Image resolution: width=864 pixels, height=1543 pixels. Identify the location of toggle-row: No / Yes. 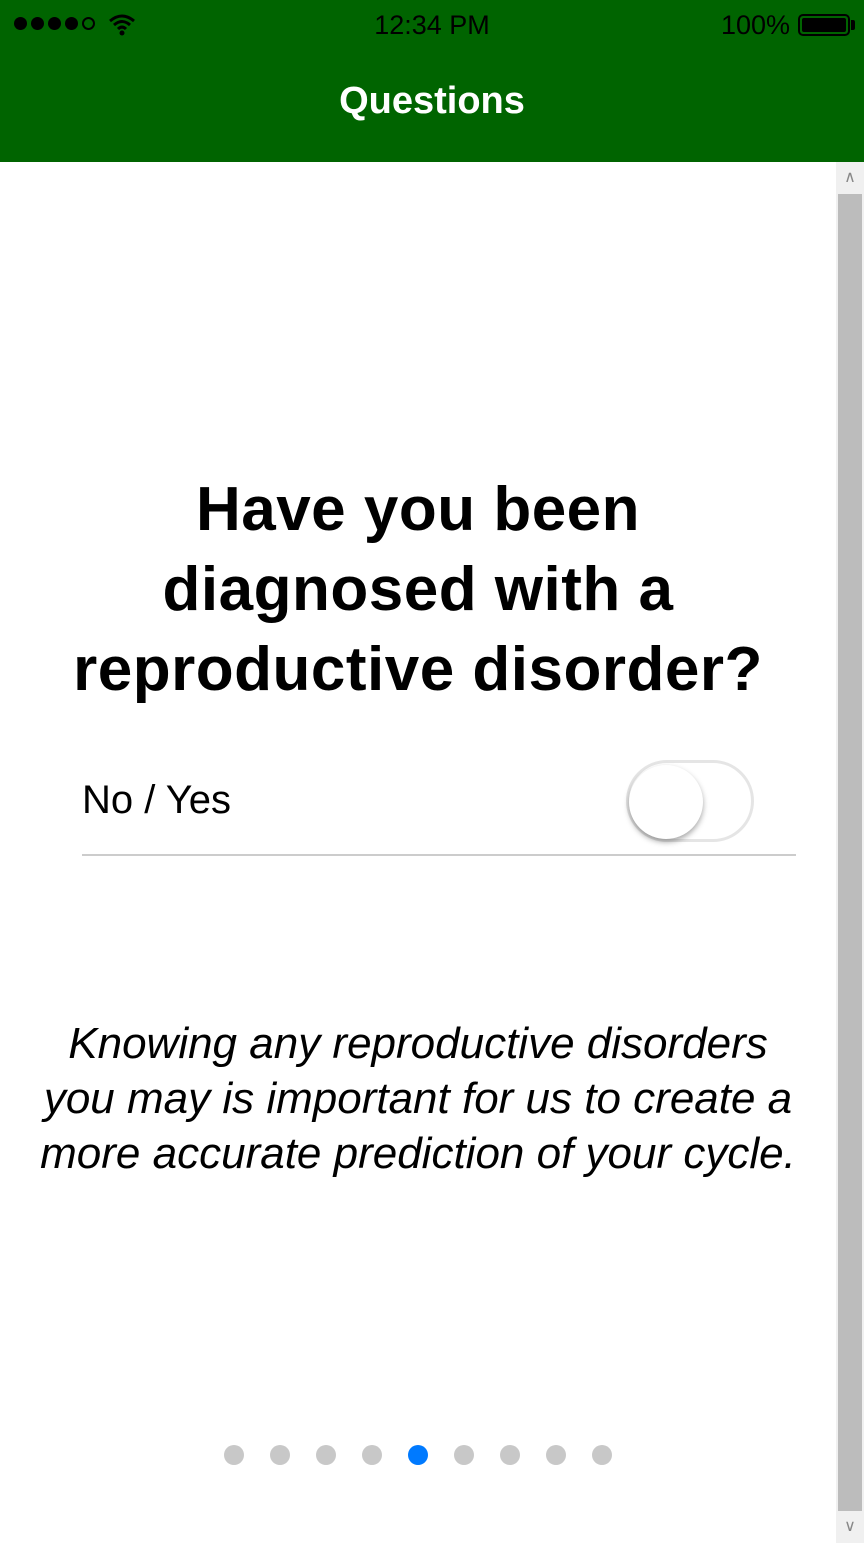
(439, 808).